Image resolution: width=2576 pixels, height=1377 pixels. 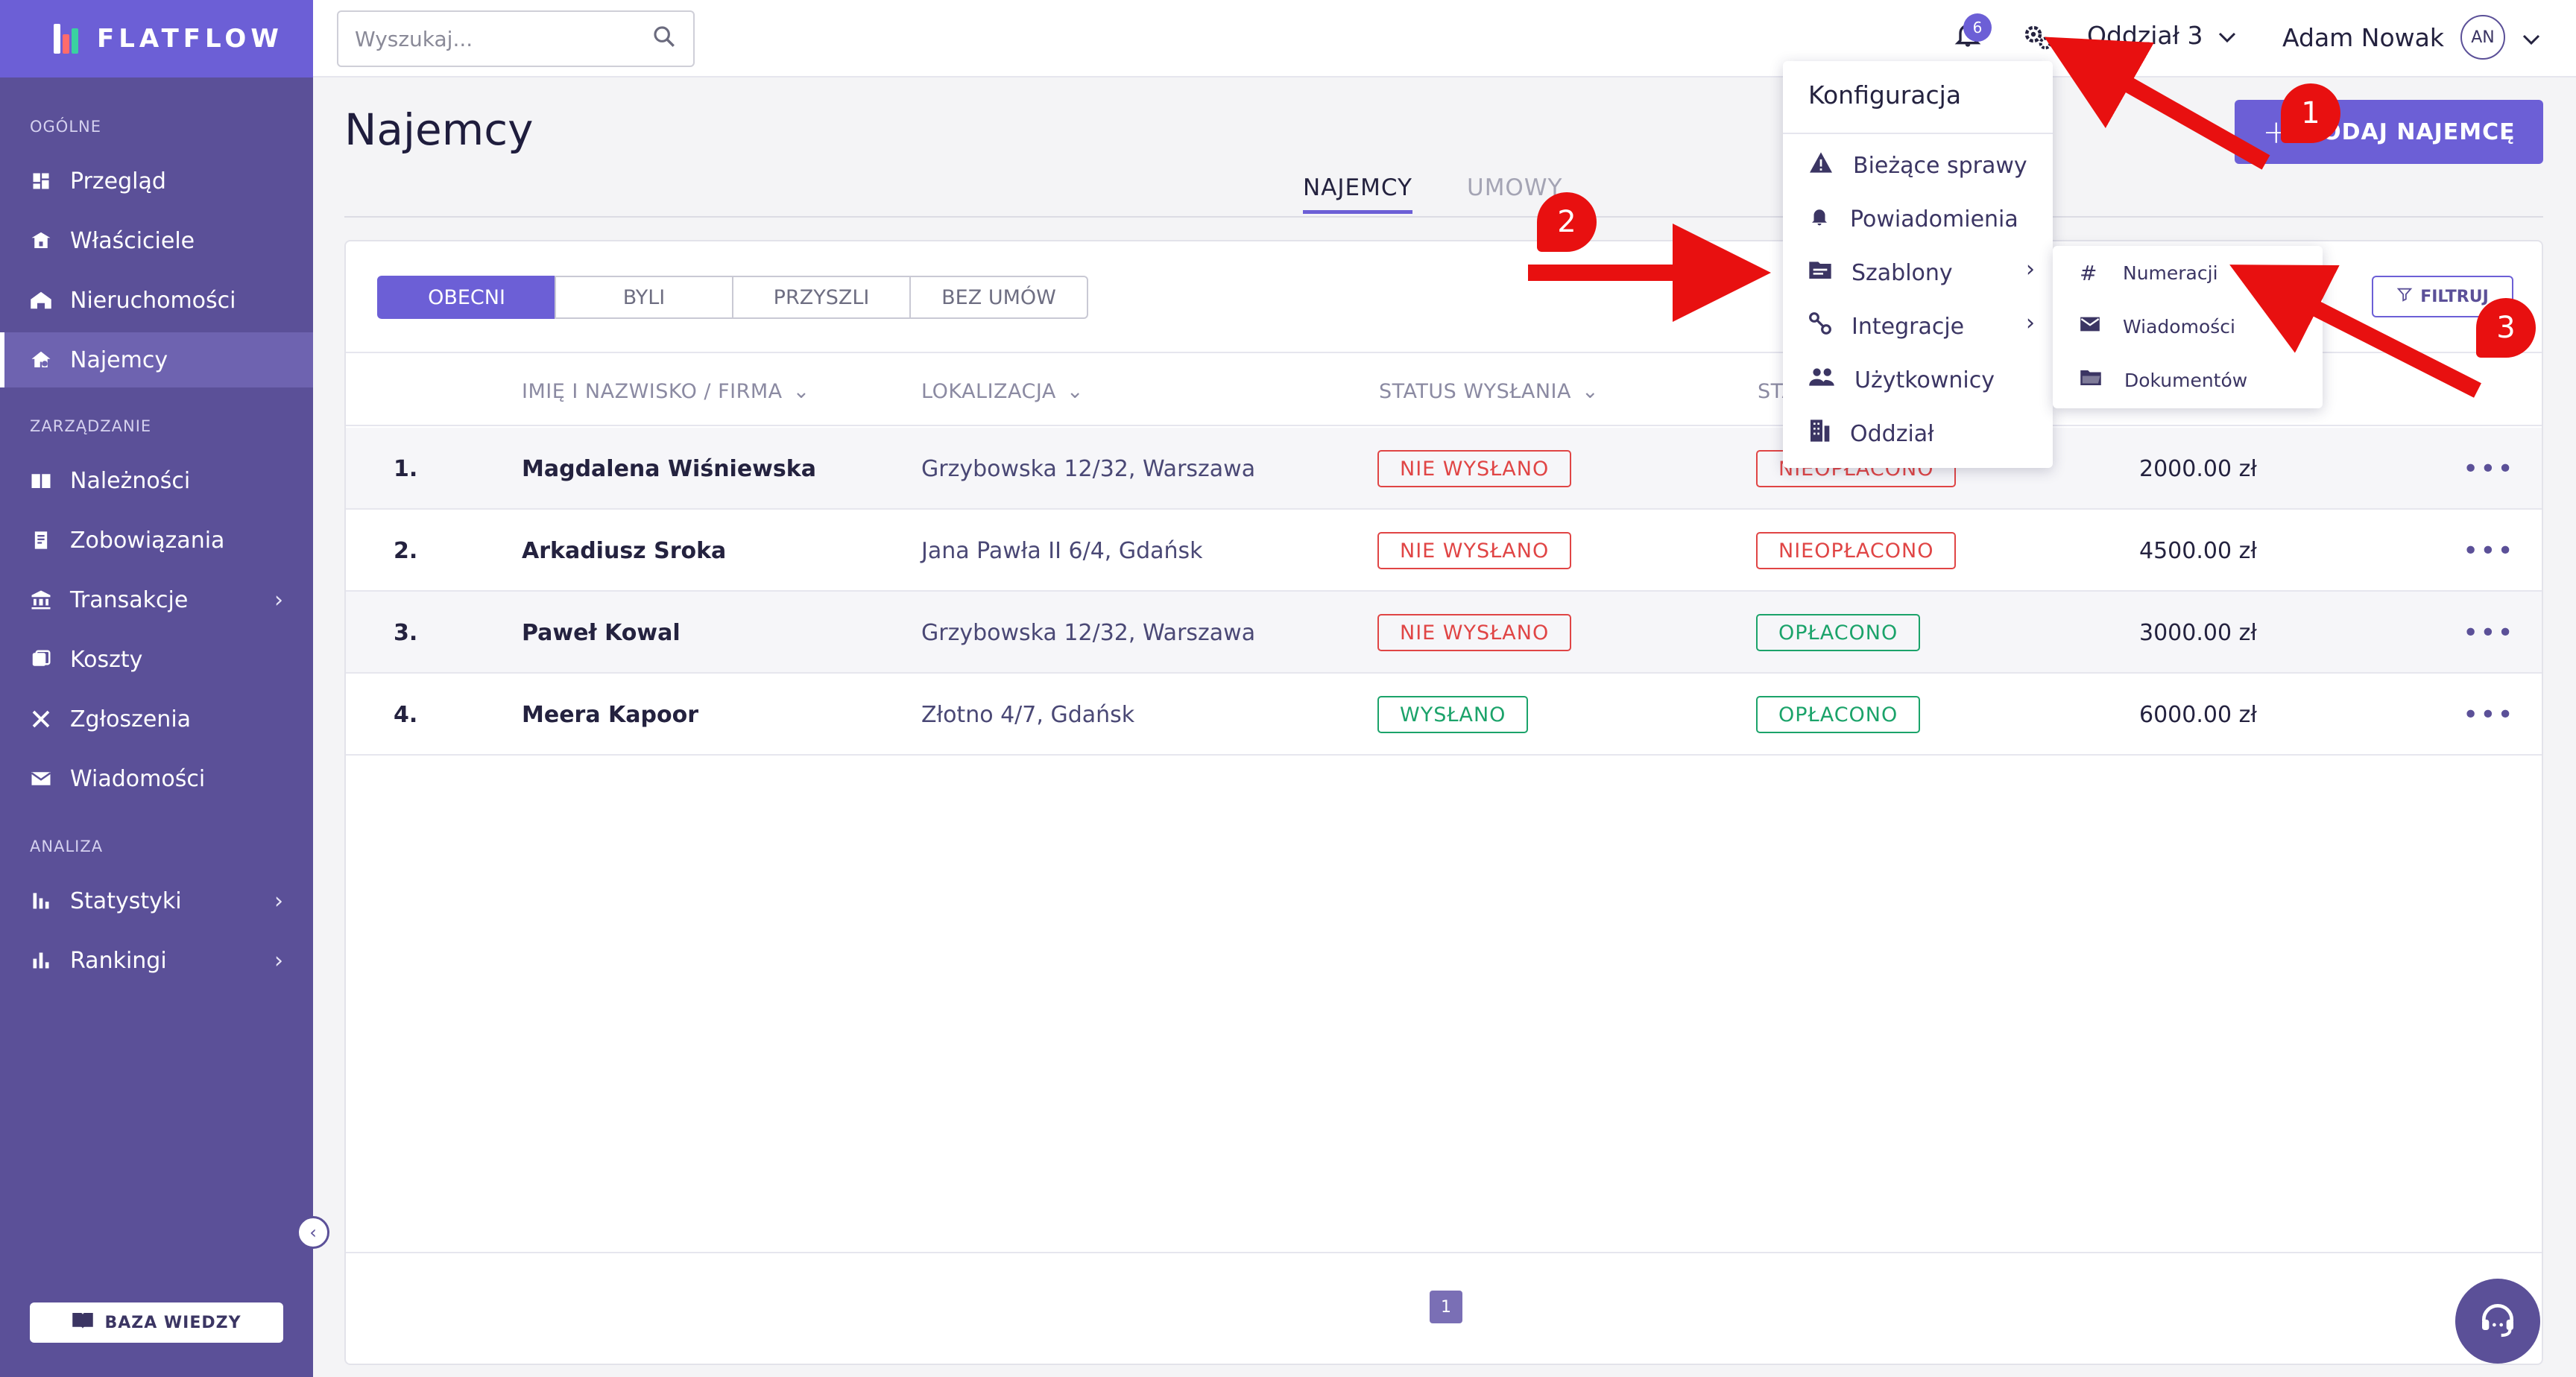 I want to click on sidebar-item-rankings: Rankingi ›, so click(x=156, y=960).